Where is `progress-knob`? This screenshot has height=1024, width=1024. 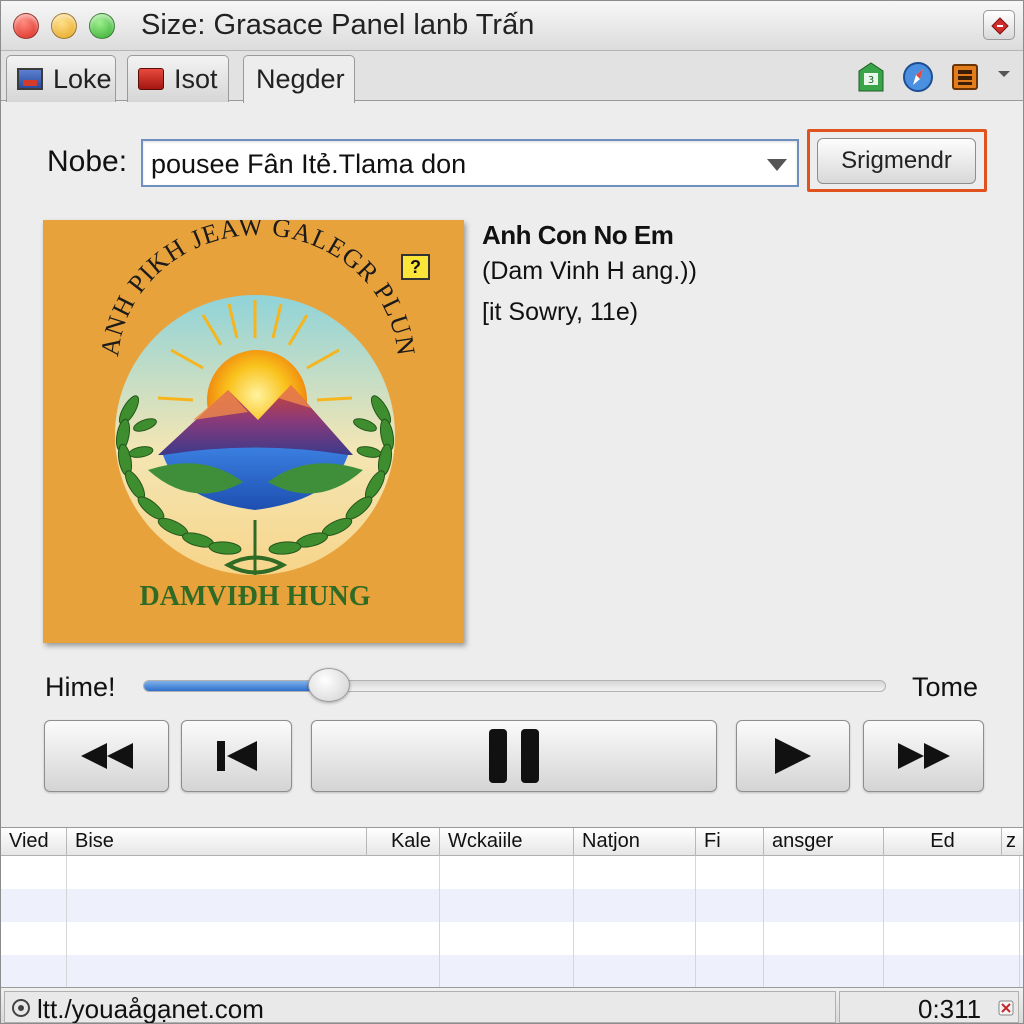 progress-knob is located at coordinates (328, 685).